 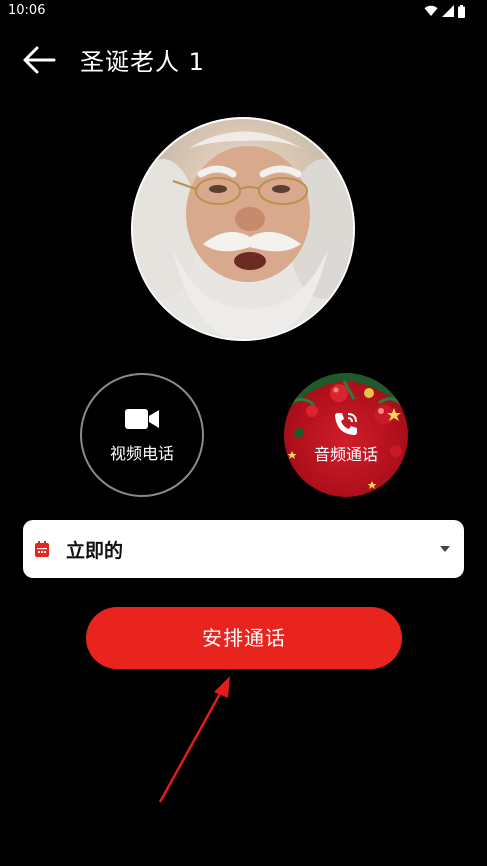 What do you see at coordinates (346, 424) in the screenshot?
I see `phone-ringing-icon` at bounding box center [346, 424].